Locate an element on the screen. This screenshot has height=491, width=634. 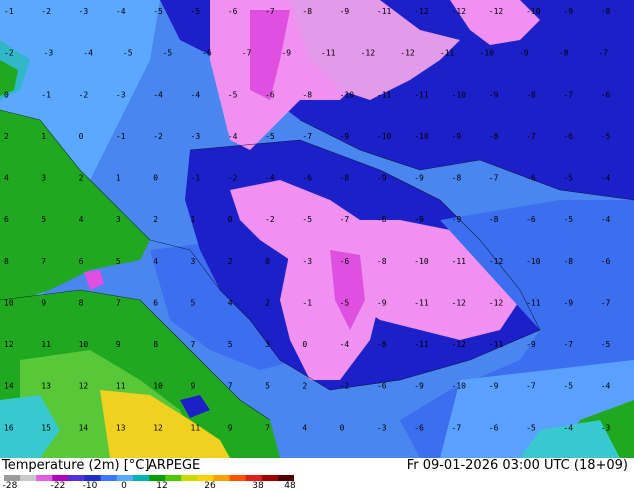
field-title: Temperature (2m) [°C] is located at coordinates (75, 465).